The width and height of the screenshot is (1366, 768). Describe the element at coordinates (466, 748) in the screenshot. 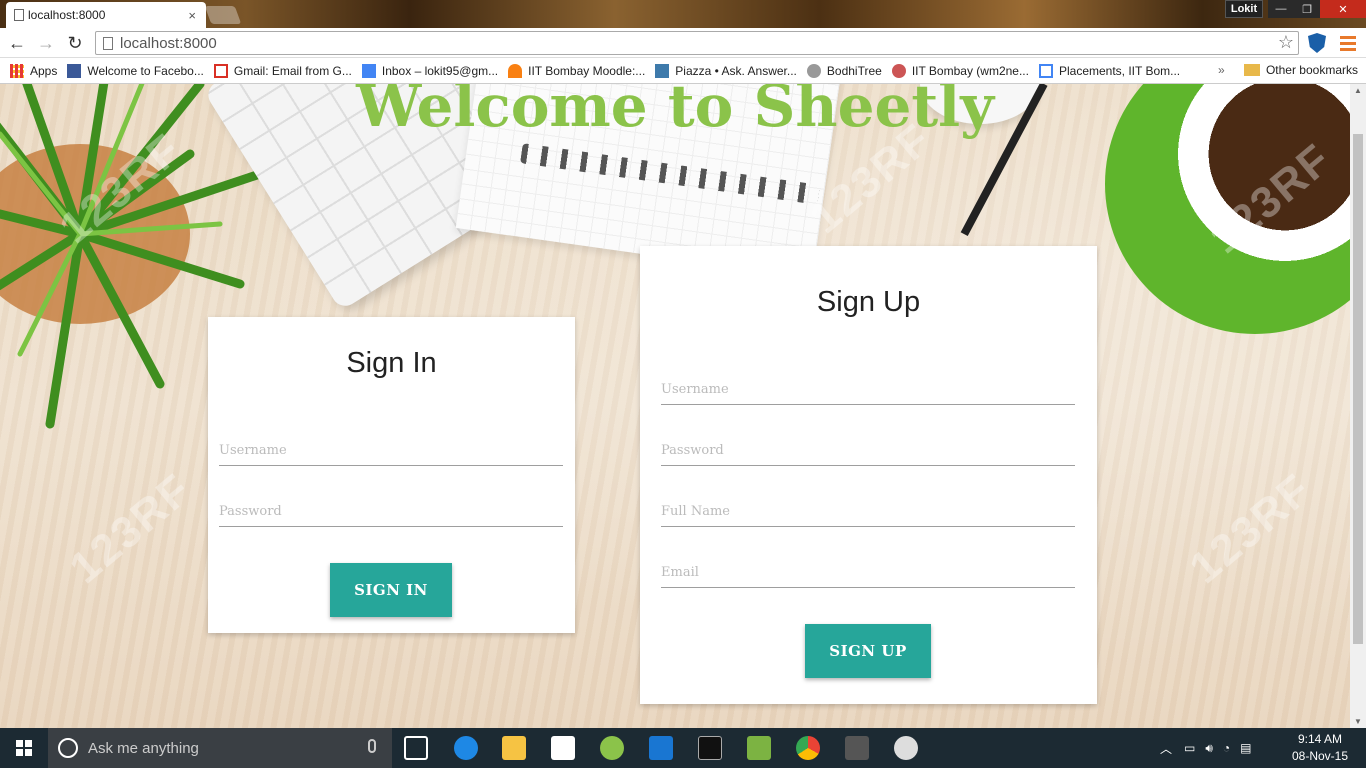

I see `edge-icon` at that location.